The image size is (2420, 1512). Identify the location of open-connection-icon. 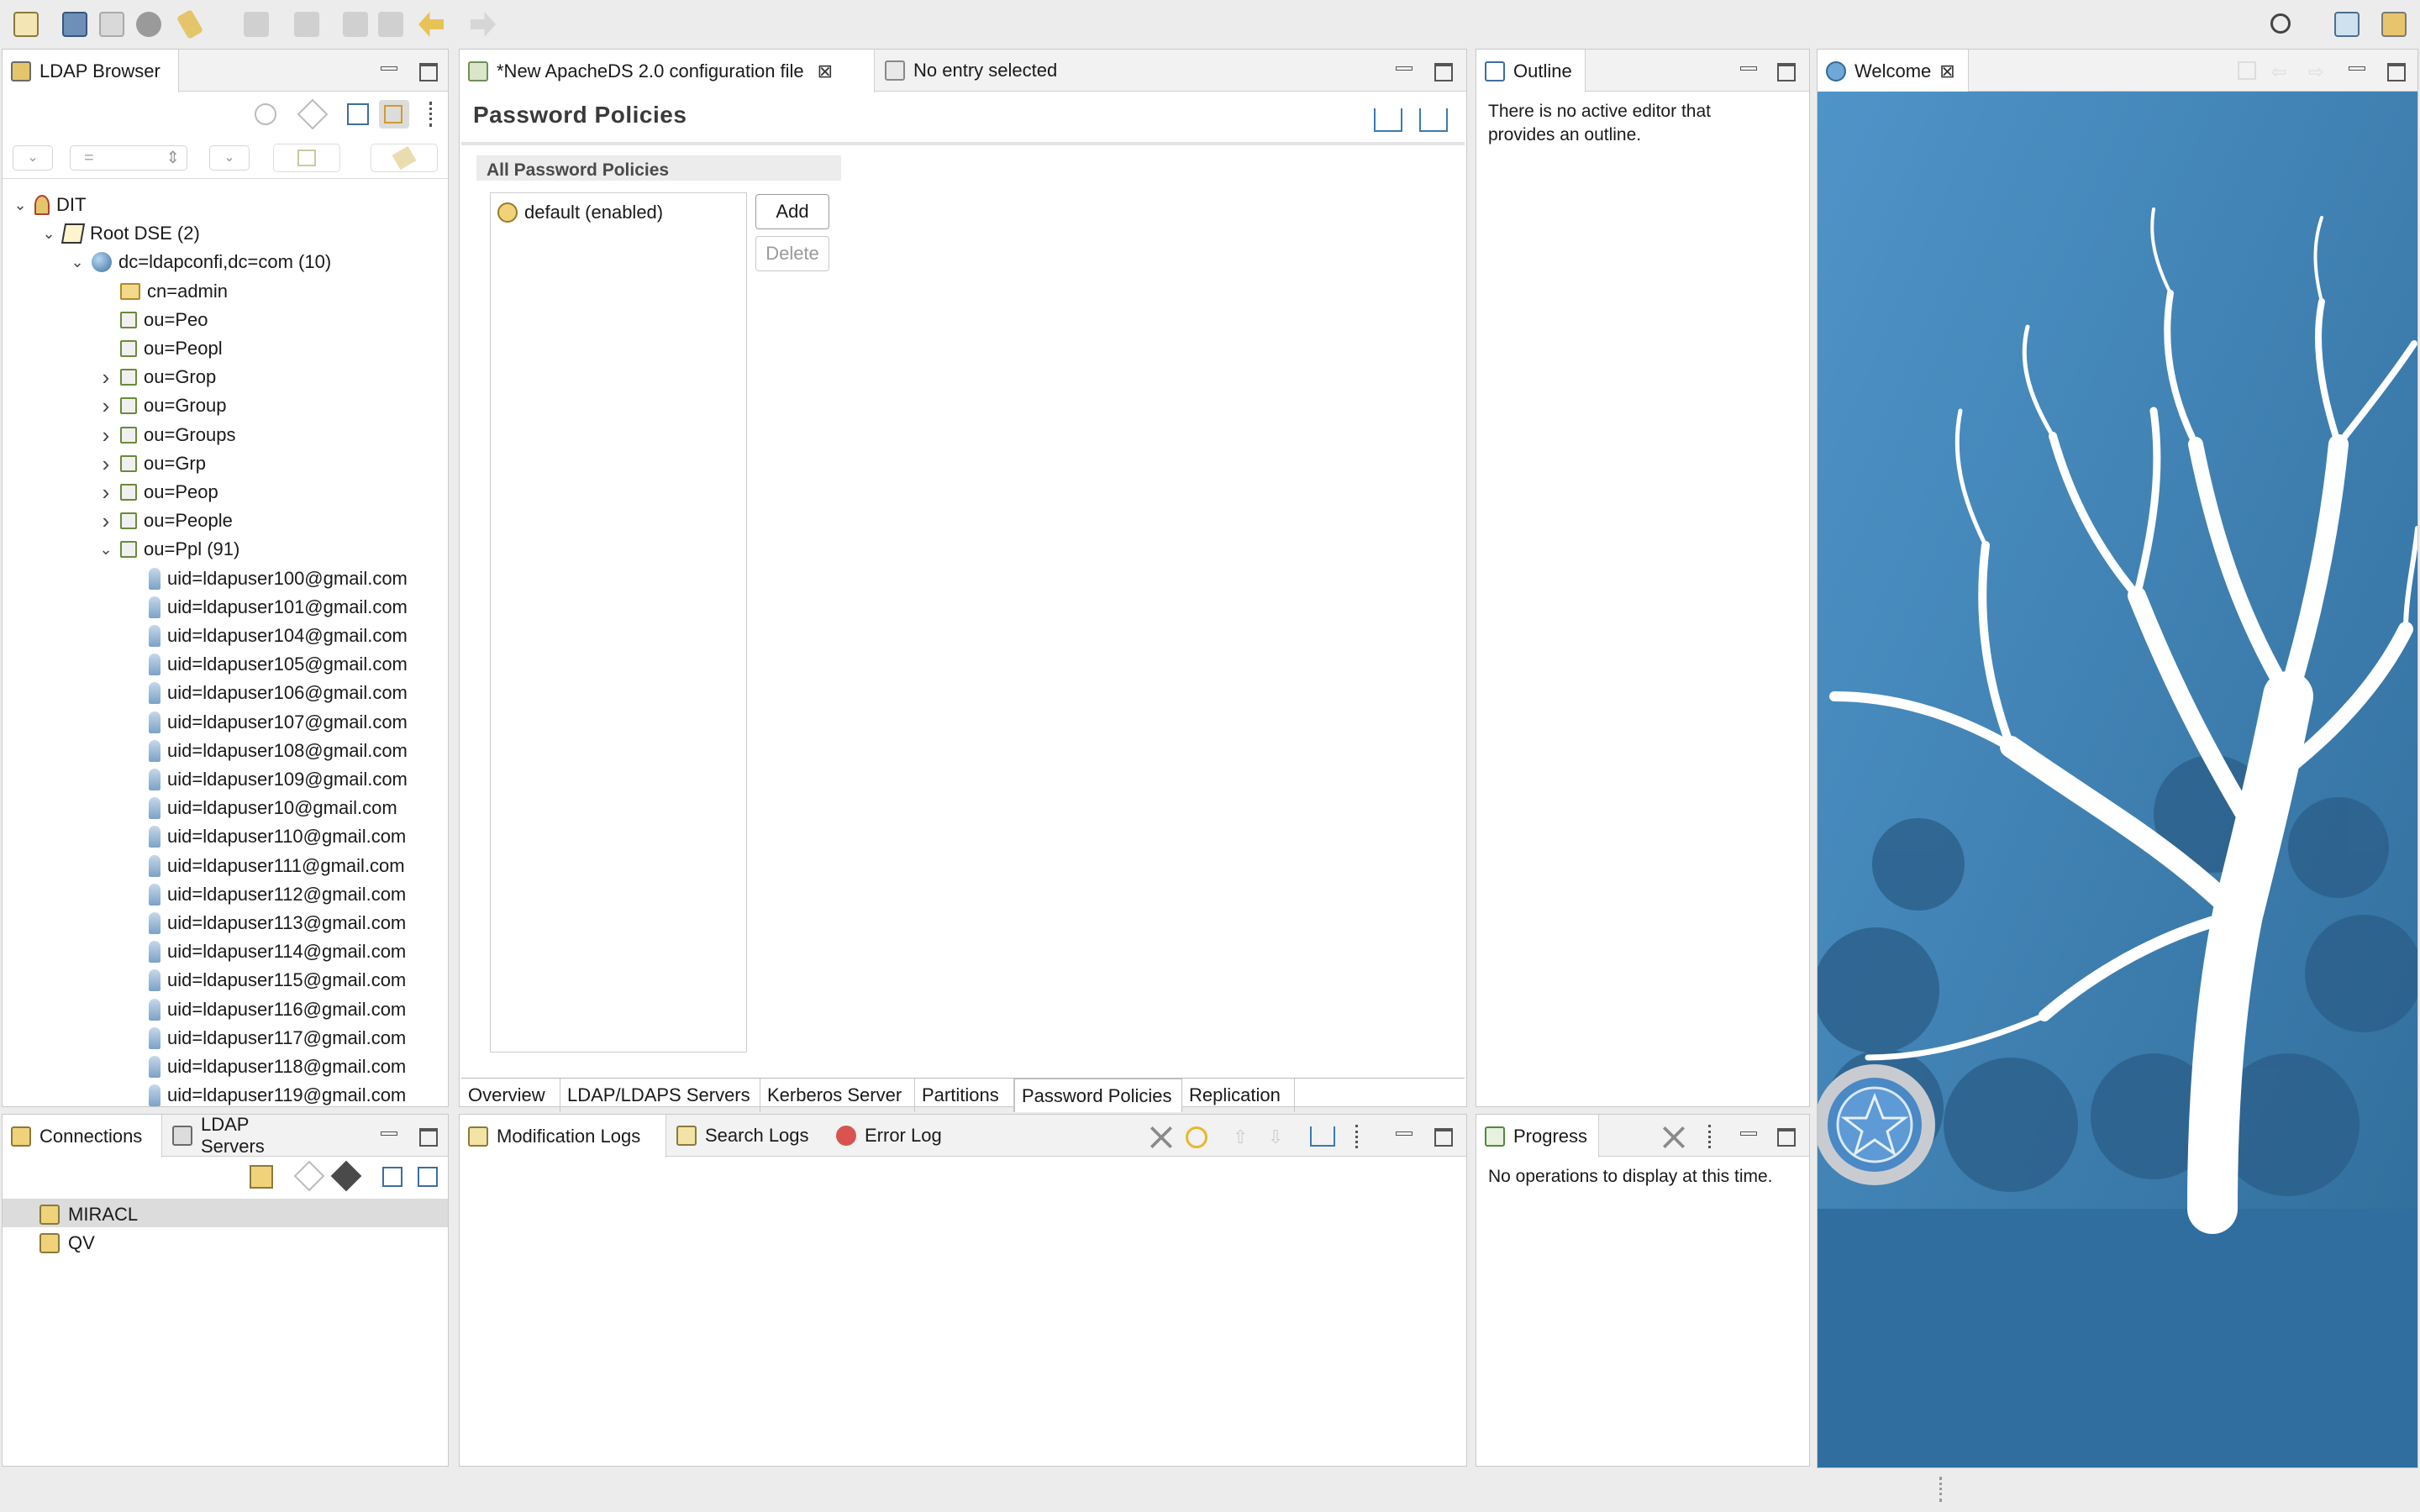
(309, 1176).